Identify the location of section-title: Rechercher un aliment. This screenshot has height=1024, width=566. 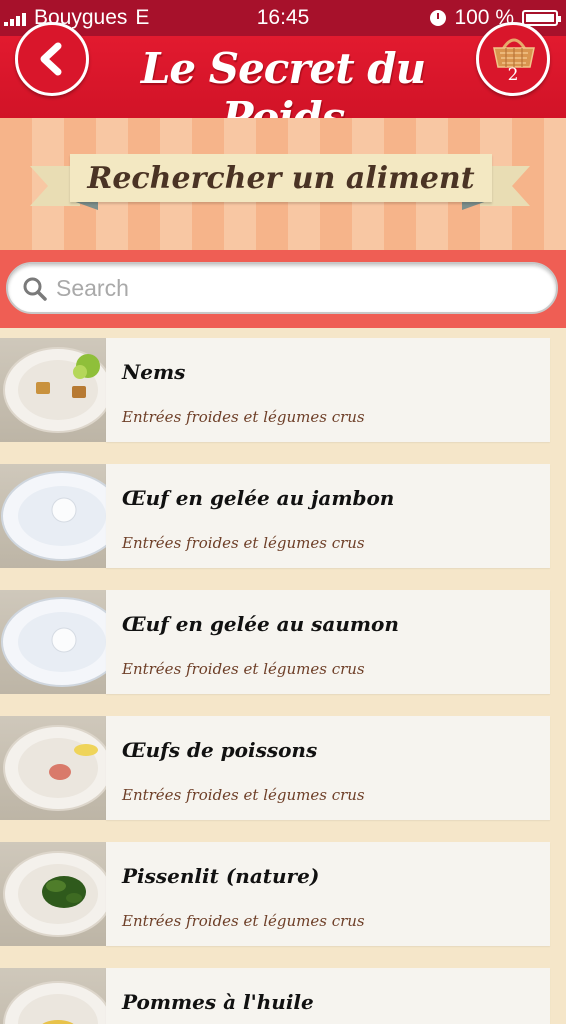
(281, 178).